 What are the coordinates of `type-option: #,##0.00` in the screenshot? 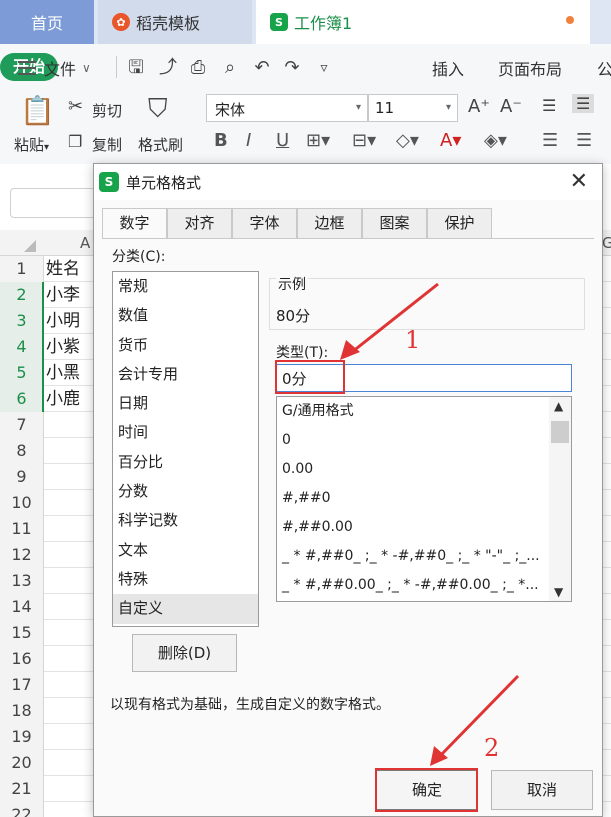 It's located at (412, 527).